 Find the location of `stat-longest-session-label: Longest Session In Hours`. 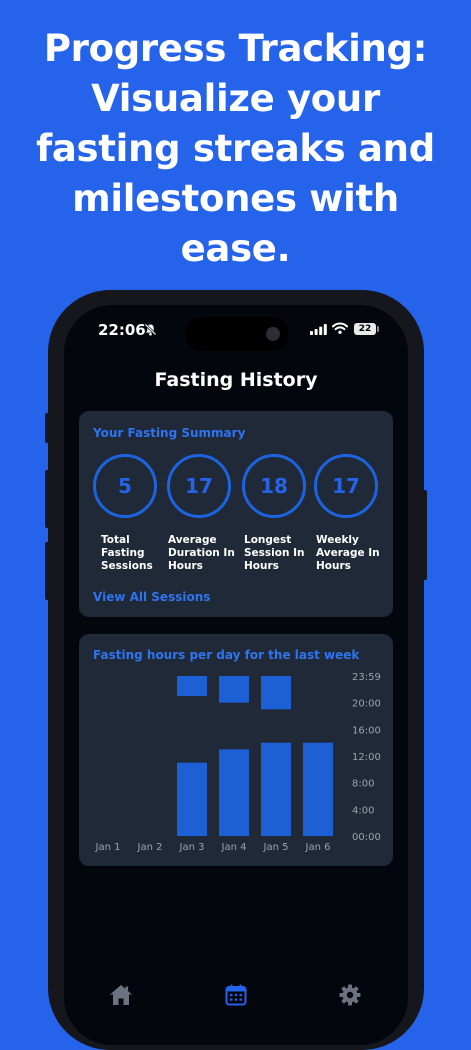

stat-longest-session-label: Longest Session In Hours is located at coordinates (282, 553).